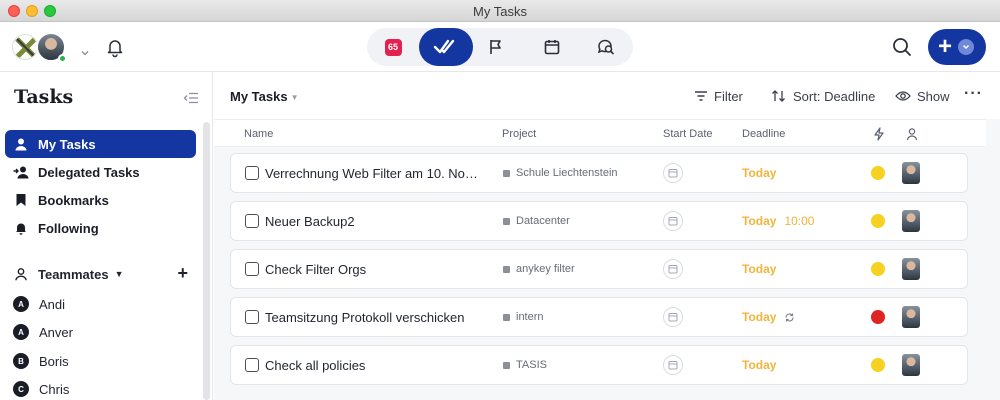 This screenshot has height=400, width=1000. Describe the element at coordinates (21, 144) in the screenshot. I see `person-icon` at that location.